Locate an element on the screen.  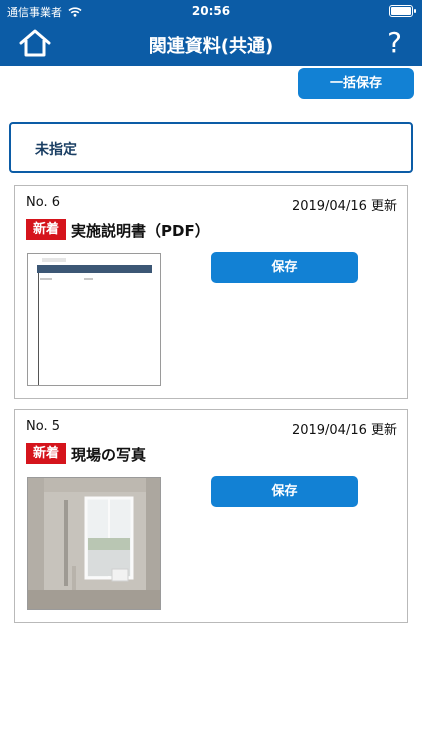
category-selector: 未指定 is located at coordinates (211, 147).